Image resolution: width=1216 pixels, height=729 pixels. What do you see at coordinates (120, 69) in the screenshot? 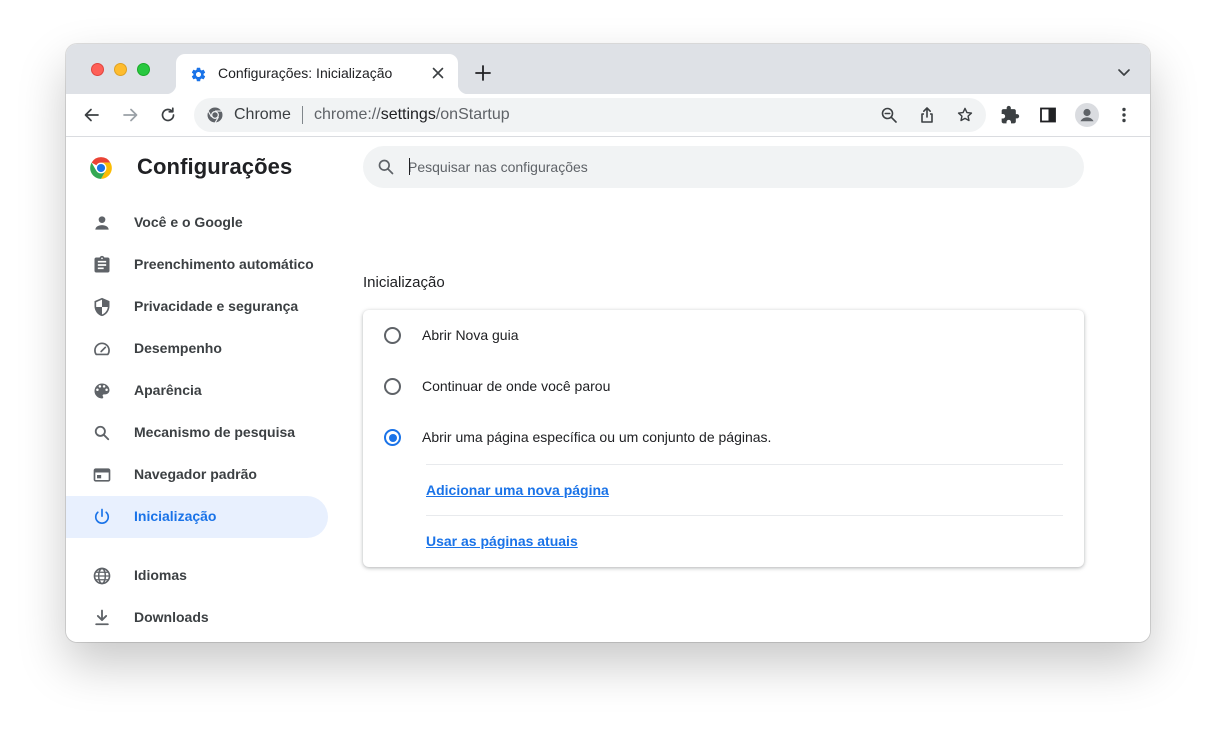
I see `minimize-window-button` at bounding box center [120, 69].